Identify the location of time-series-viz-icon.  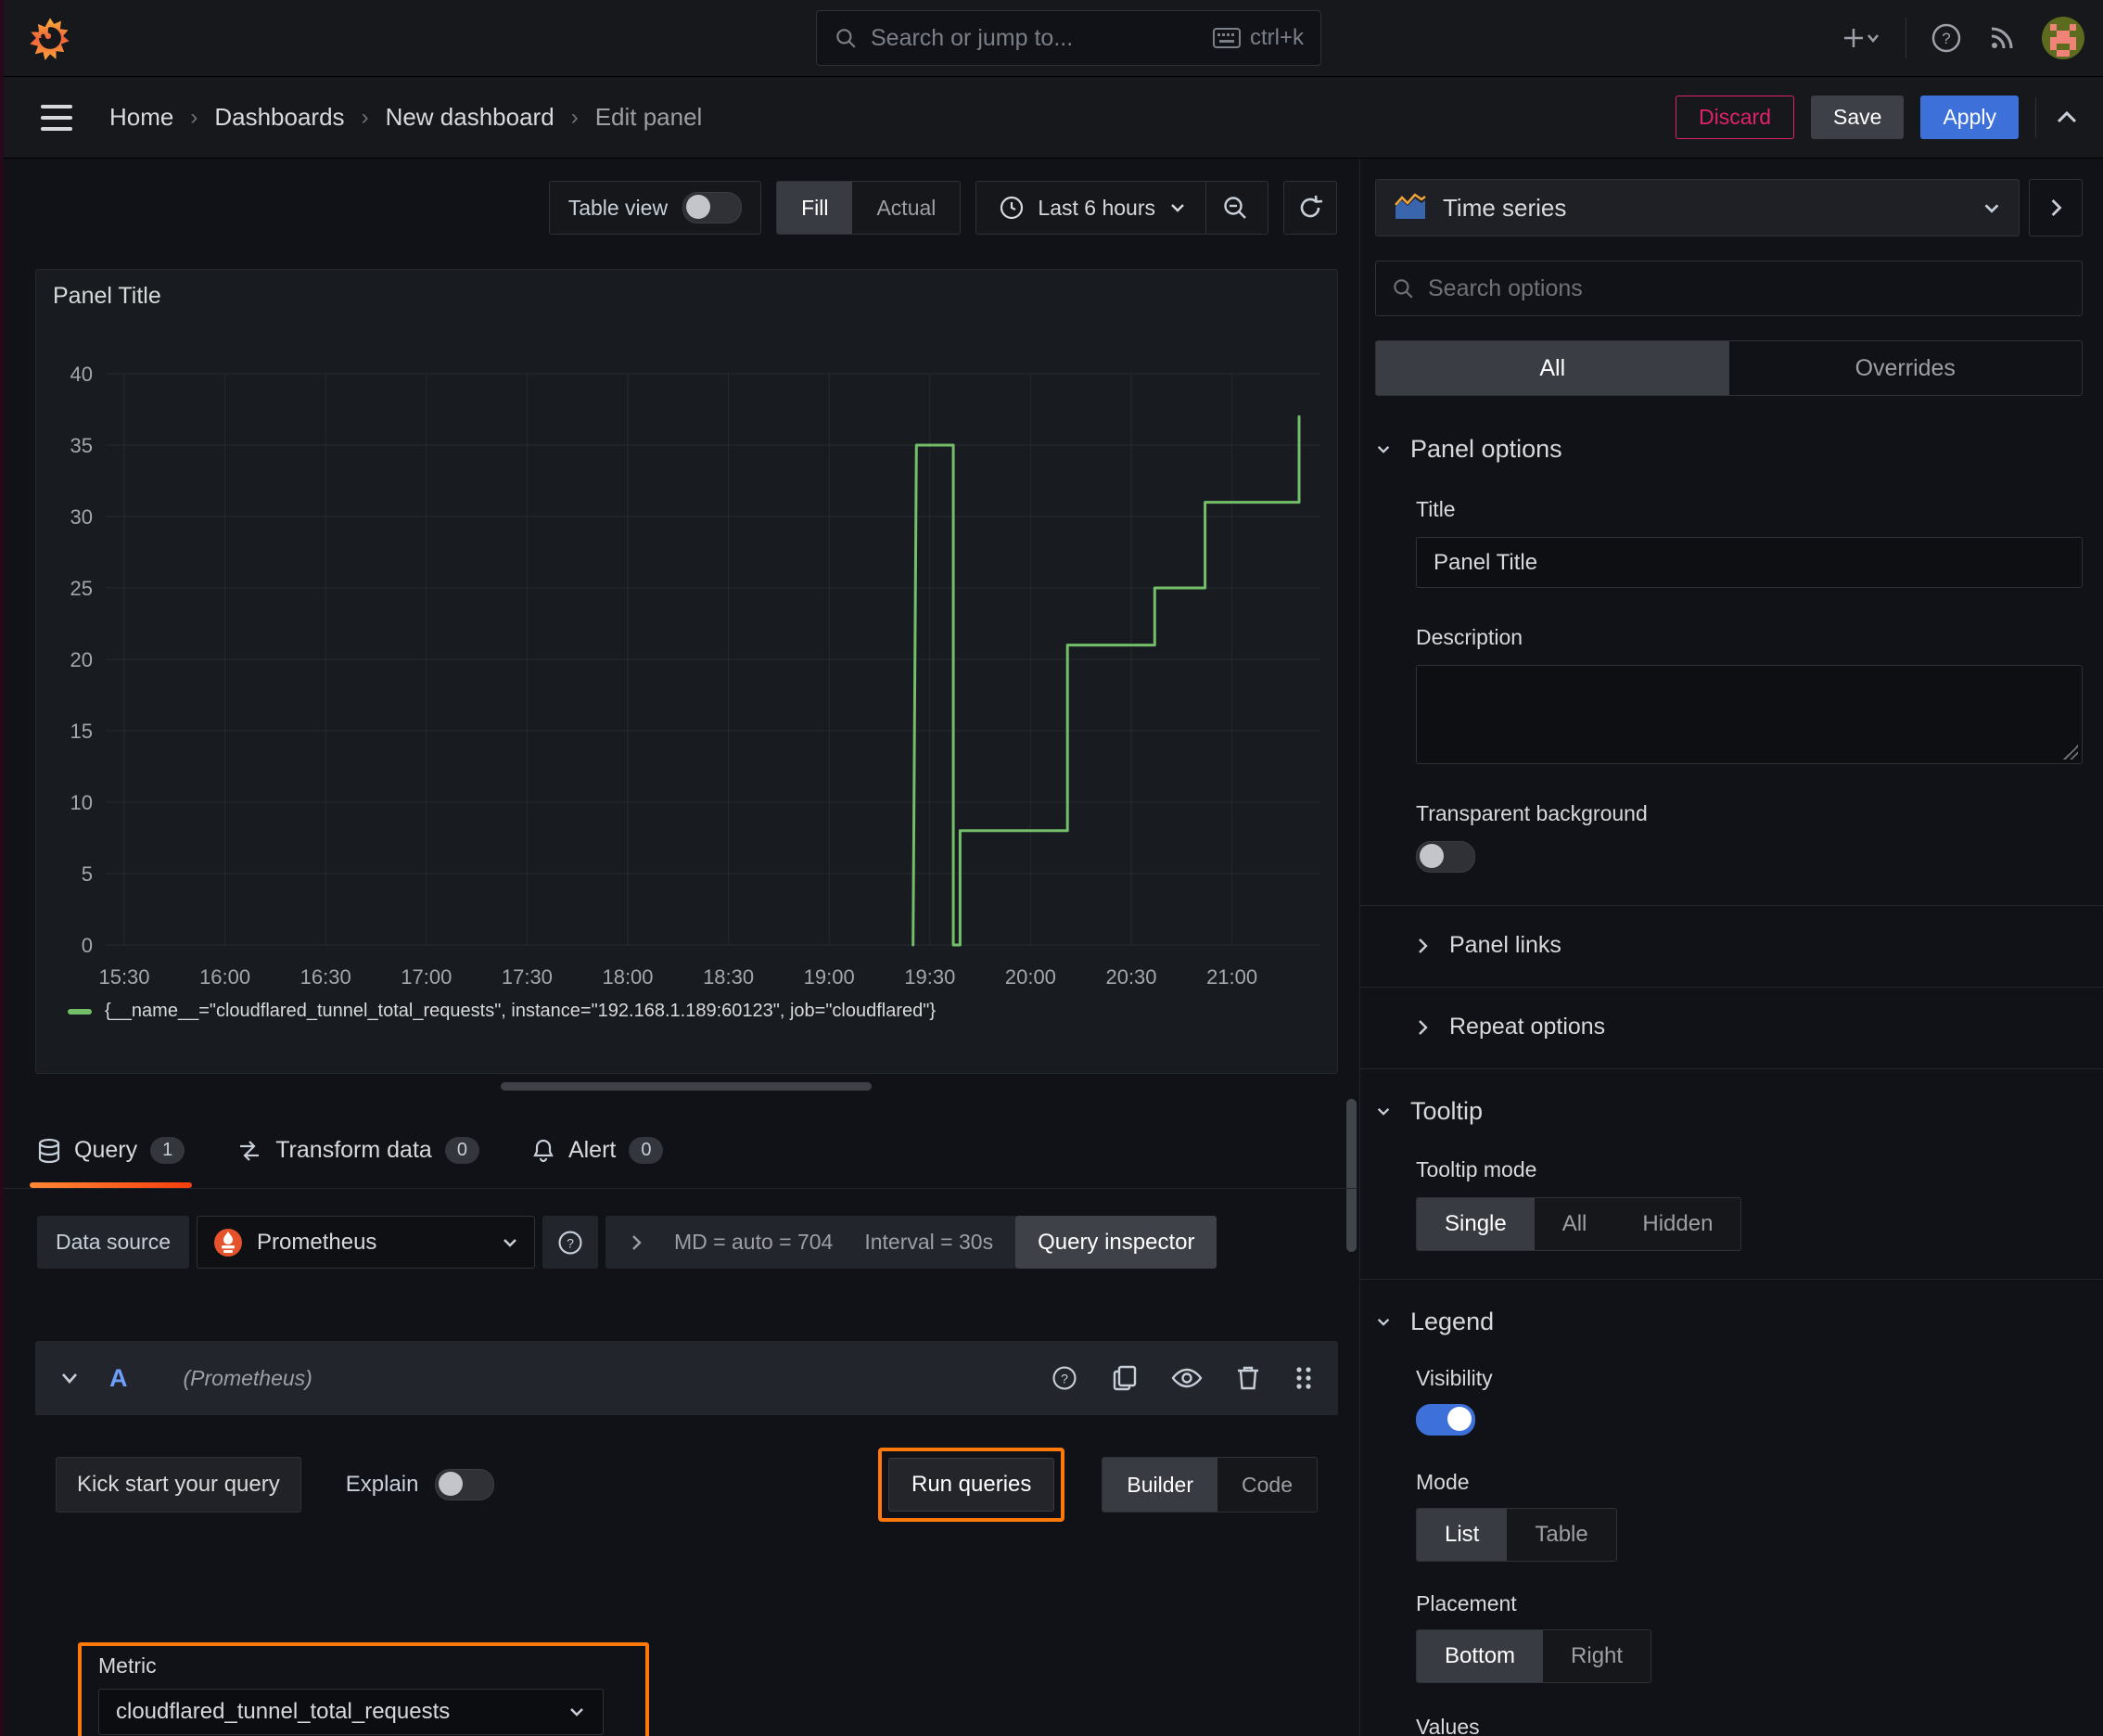
(1410, 206).